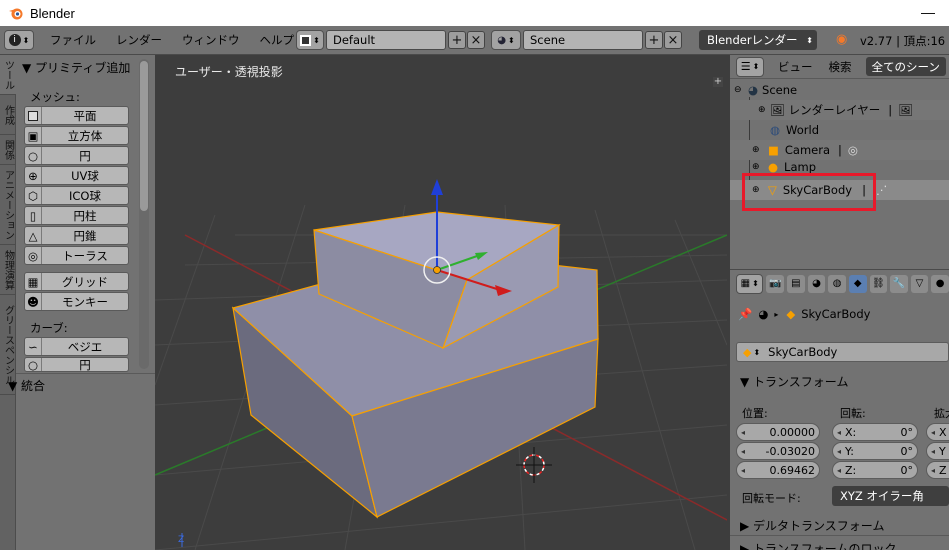 This screenshot has width=949, height=550. I want to click on render-layer-toggle-icon: 🖼, so click(905, 110).